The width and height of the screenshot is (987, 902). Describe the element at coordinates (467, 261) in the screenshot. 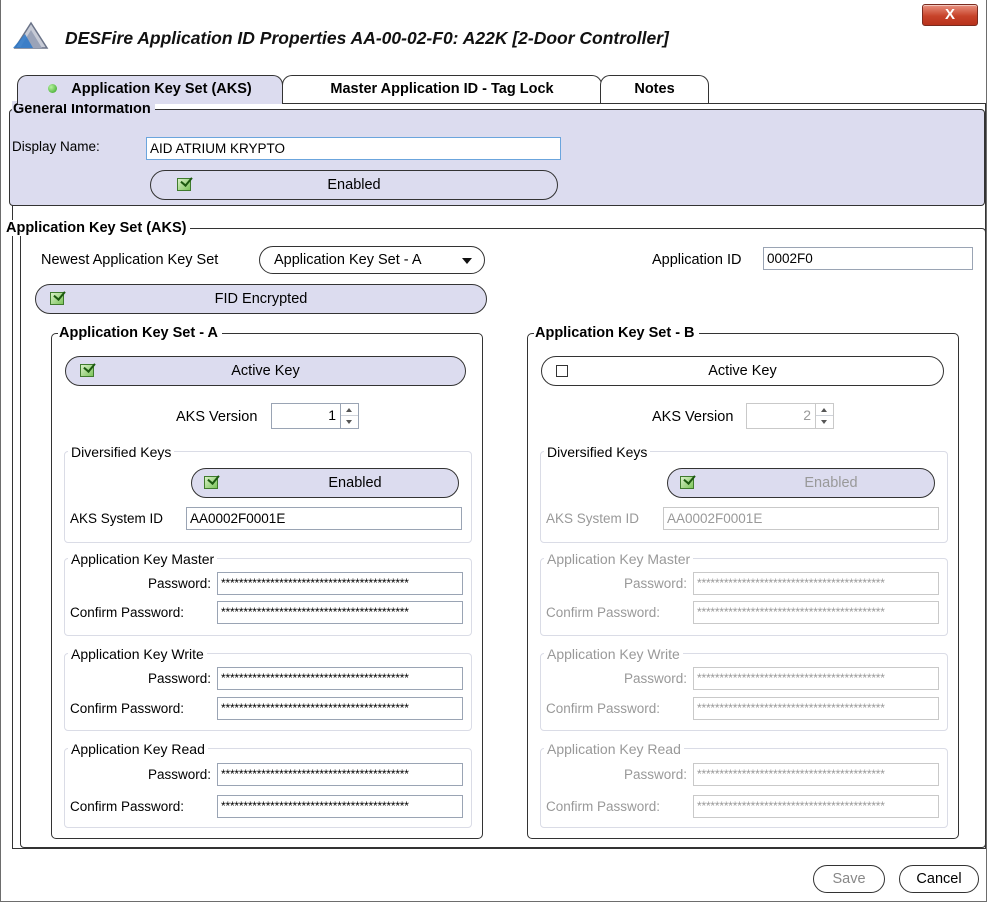

I see `dropdown-arrow-icon` at that location.